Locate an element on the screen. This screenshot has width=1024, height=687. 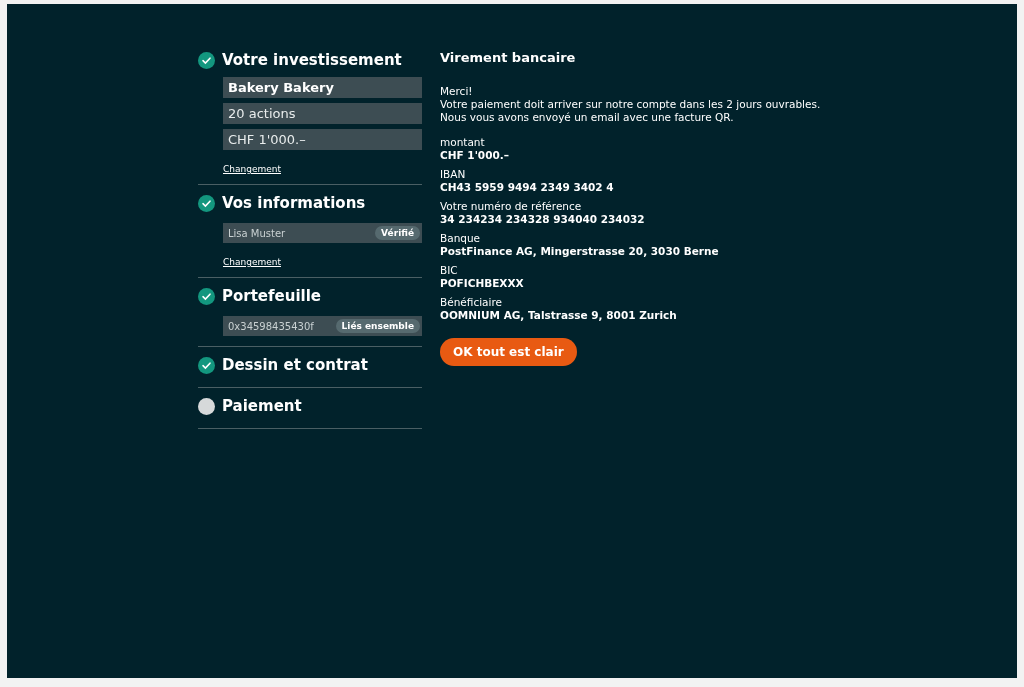
detail-label: IBAN is located at coordinates (453, 174).